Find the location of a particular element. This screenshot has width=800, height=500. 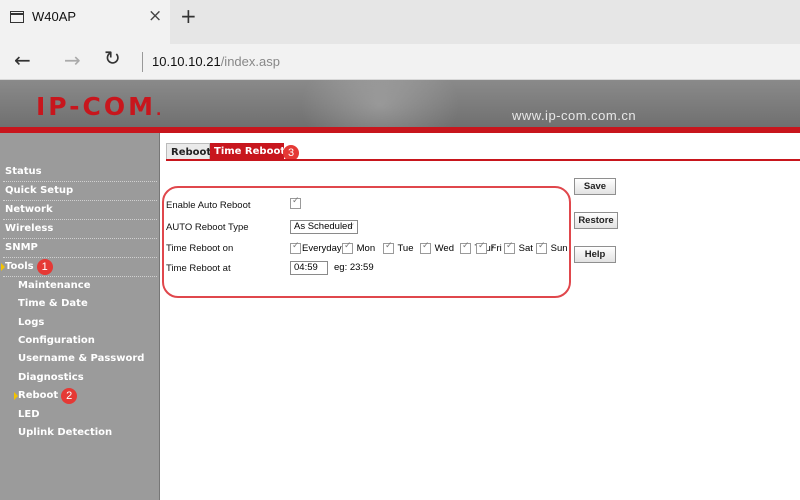

checkbox is located at coordinates (541, 247).